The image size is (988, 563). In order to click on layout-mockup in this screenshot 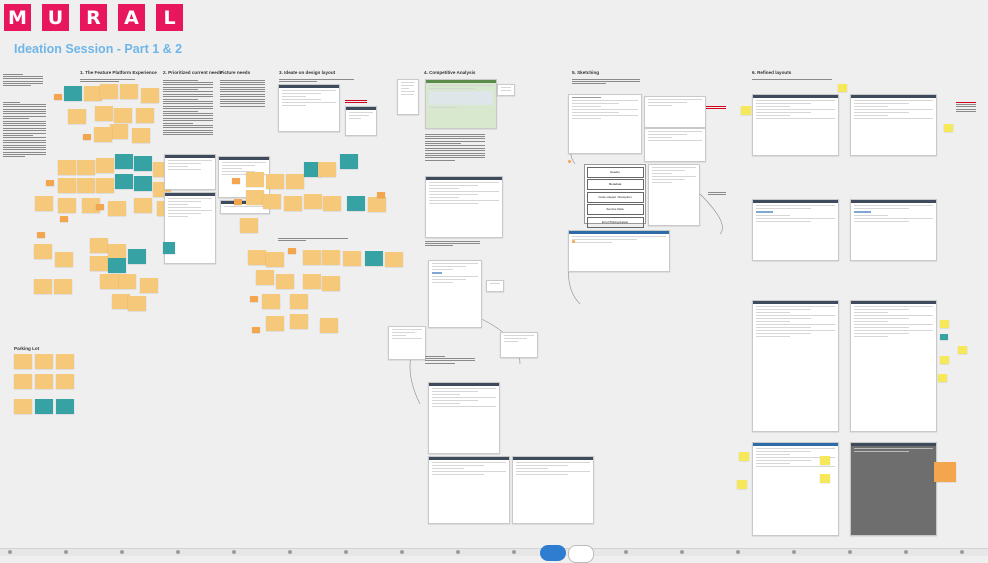, I will do `click(309, 108)`.